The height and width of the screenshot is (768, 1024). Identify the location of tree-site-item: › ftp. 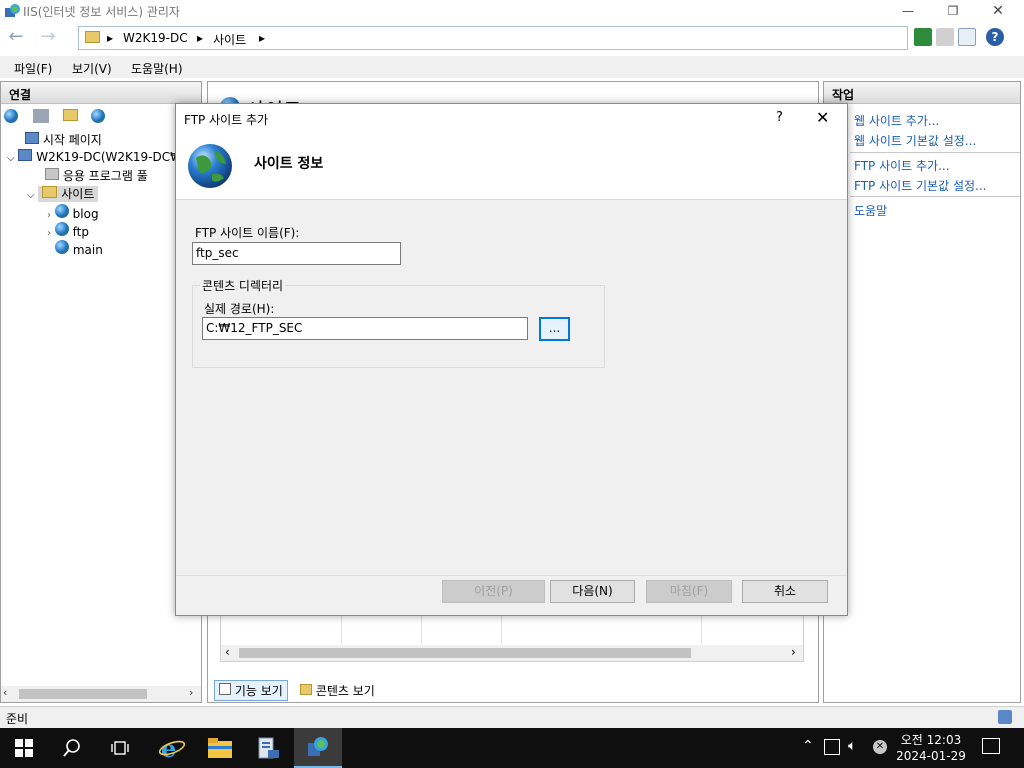
(68, 230).